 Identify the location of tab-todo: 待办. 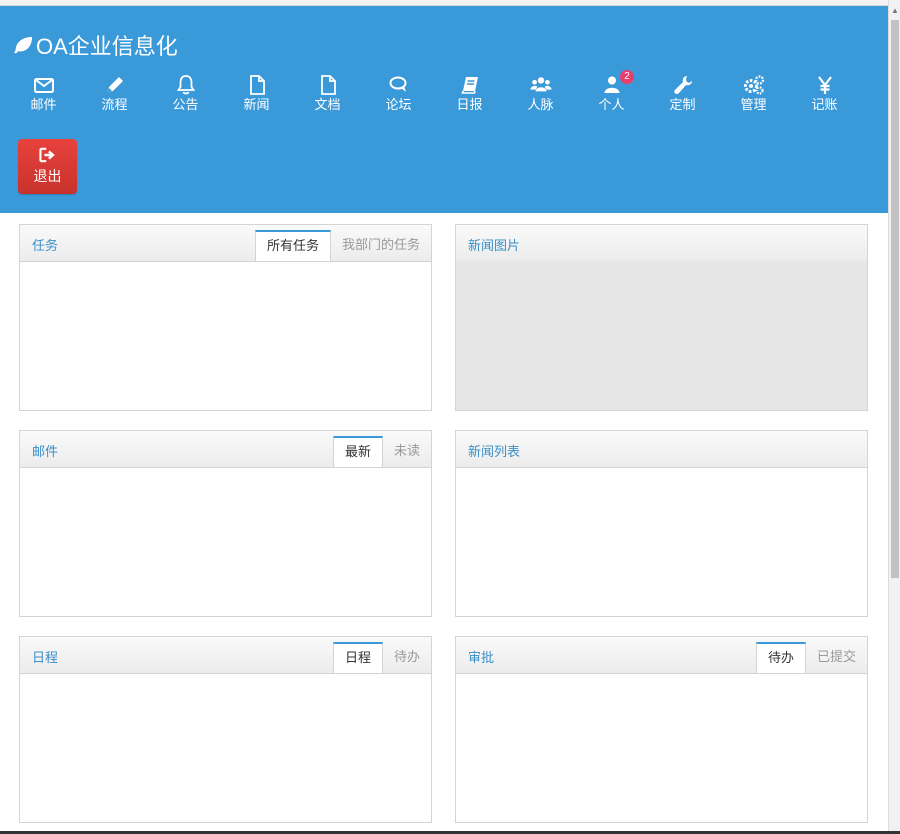
(407, 657).